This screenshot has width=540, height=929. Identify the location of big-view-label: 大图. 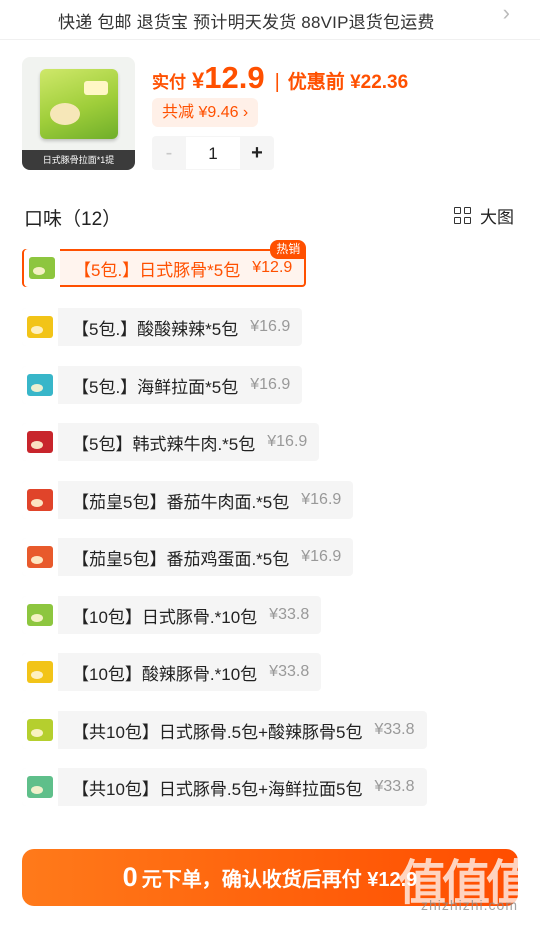
(497, 217).